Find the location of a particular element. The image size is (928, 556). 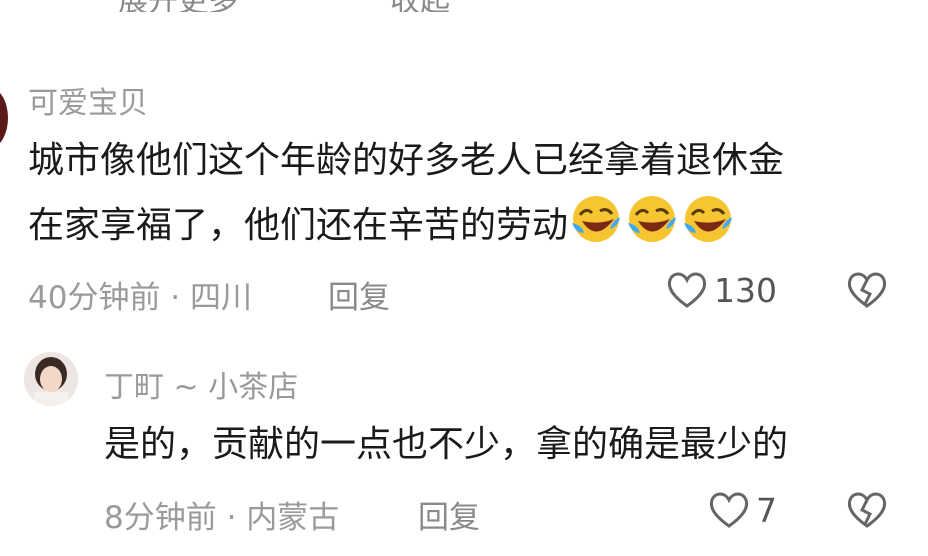

comment-time: 8分钟前 is located at coordinates (160, 518).